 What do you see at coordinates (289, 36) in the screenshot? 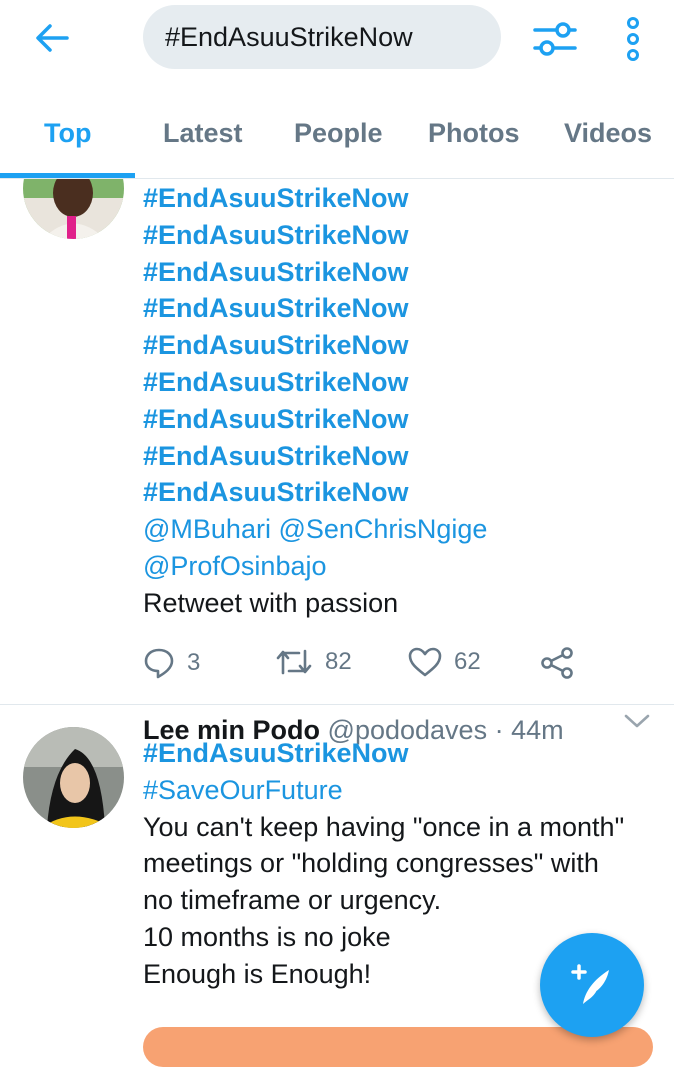
I see `search-query-text: #EndAsuuStrikeNow` at bounding box center [289, 36].